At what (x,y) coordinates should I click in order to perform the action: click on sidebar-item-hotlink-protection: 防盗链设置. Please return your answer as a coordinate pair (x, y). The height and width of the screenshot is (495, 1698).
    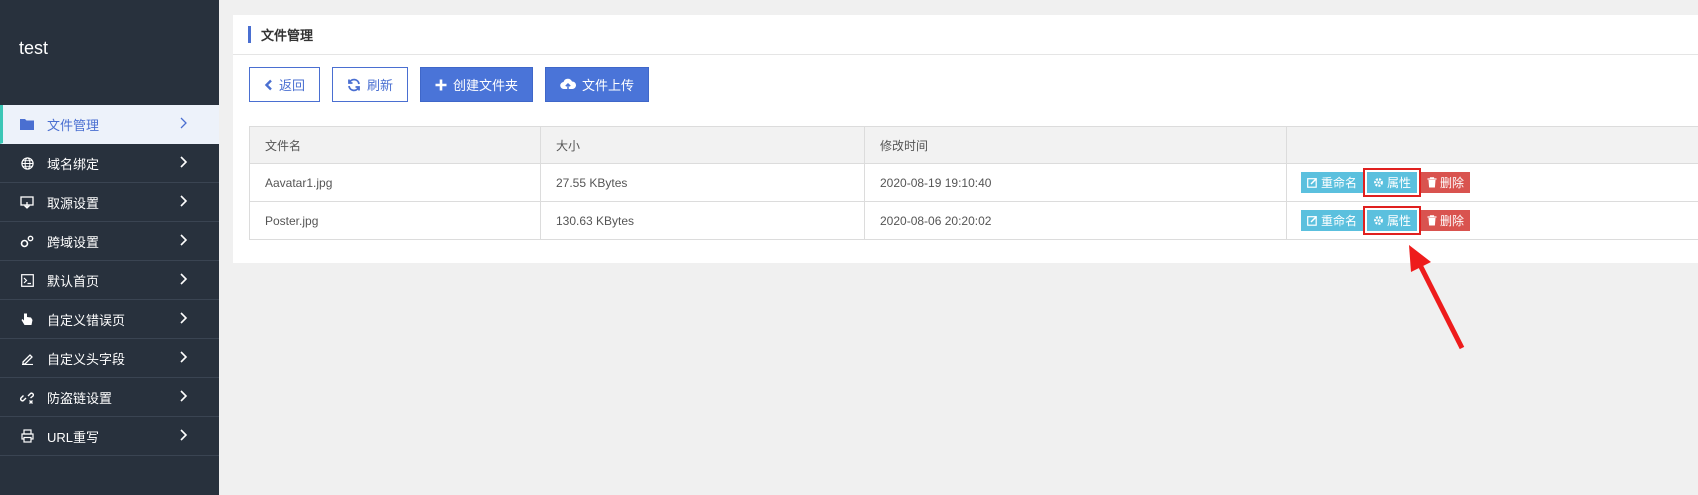
    Looking at the image, I should click on (109, 397).